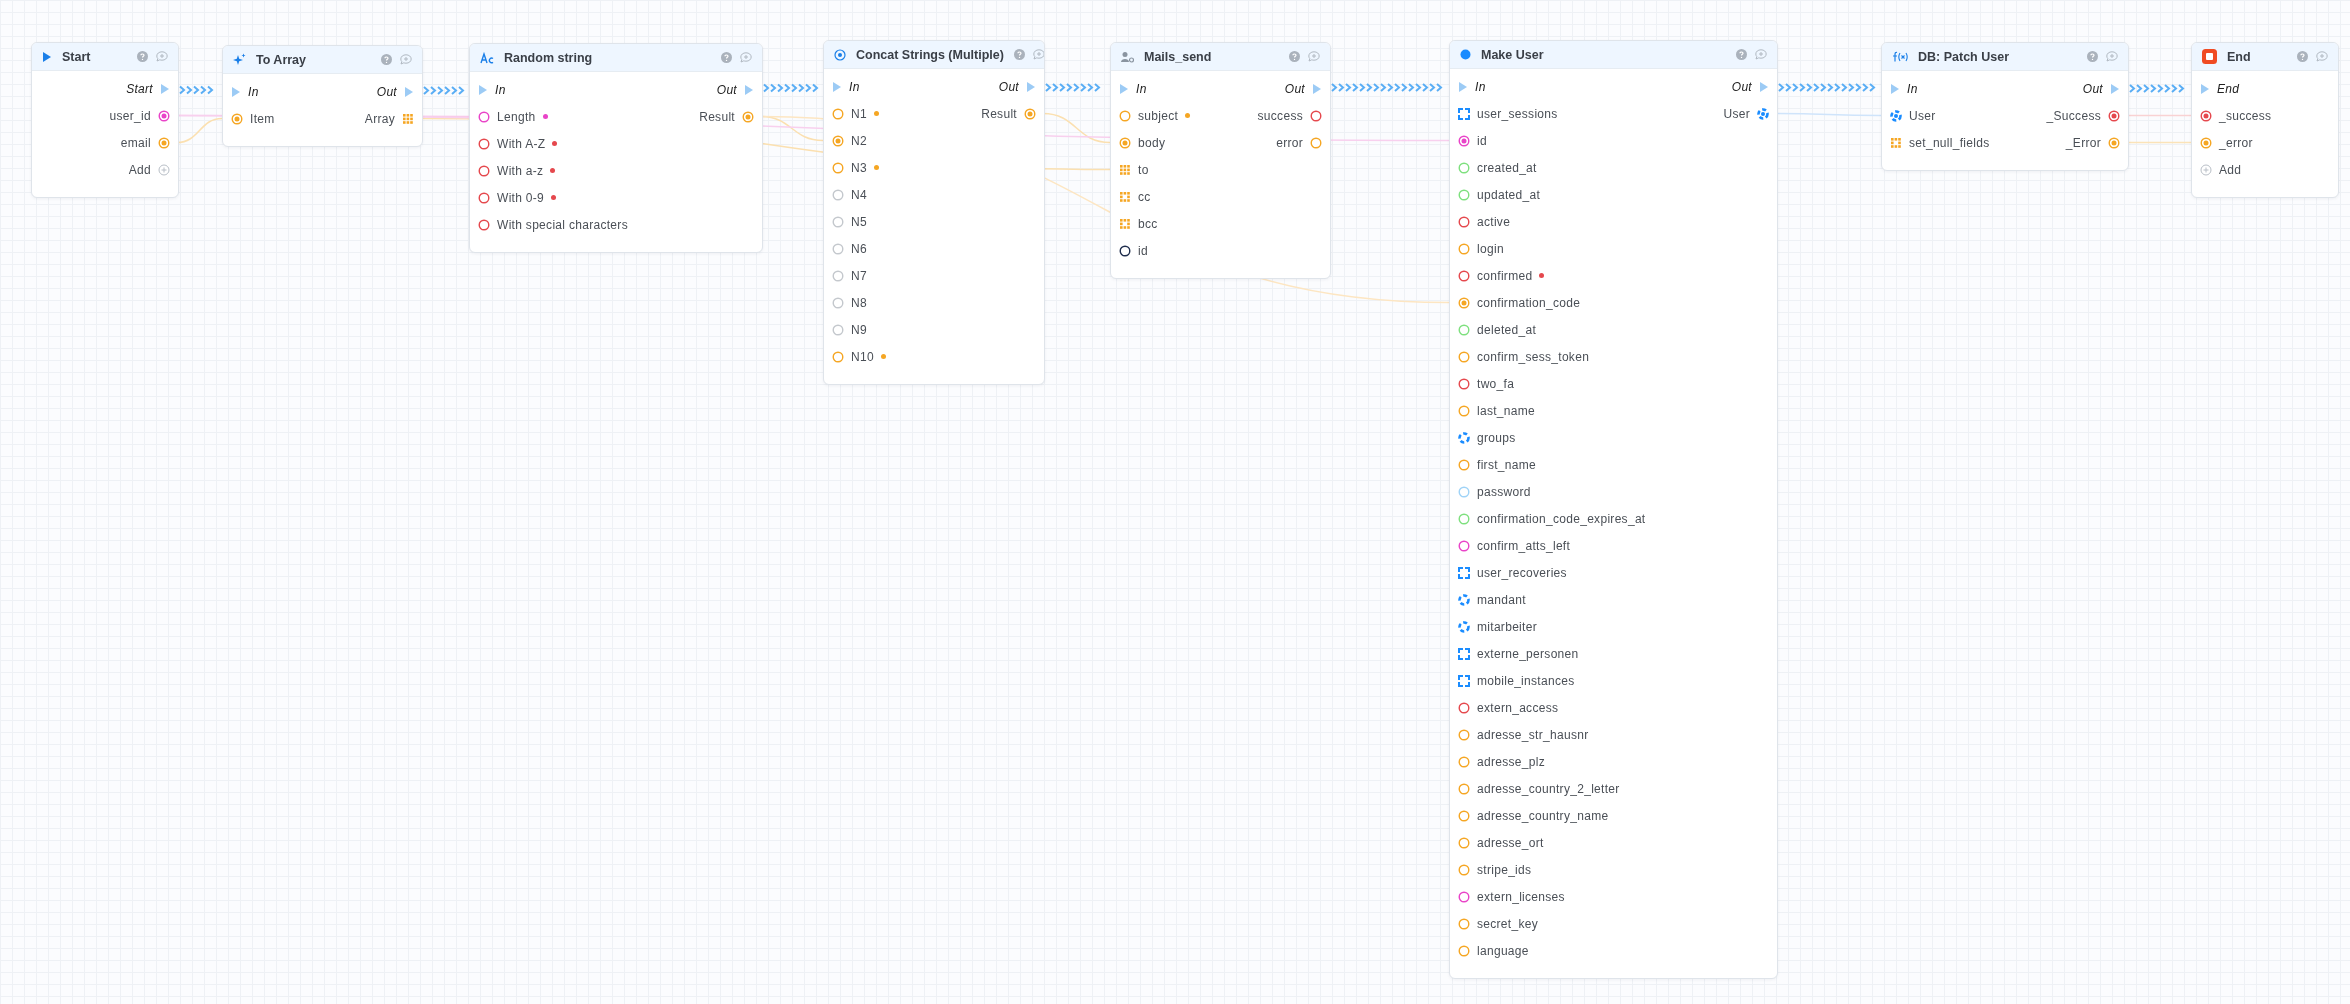 The image size is (2350, 1004). What do you see at coordinates (1507, 167) in the screenshot?
I see `port-label: created_at` at bounding box center [1507, 167].